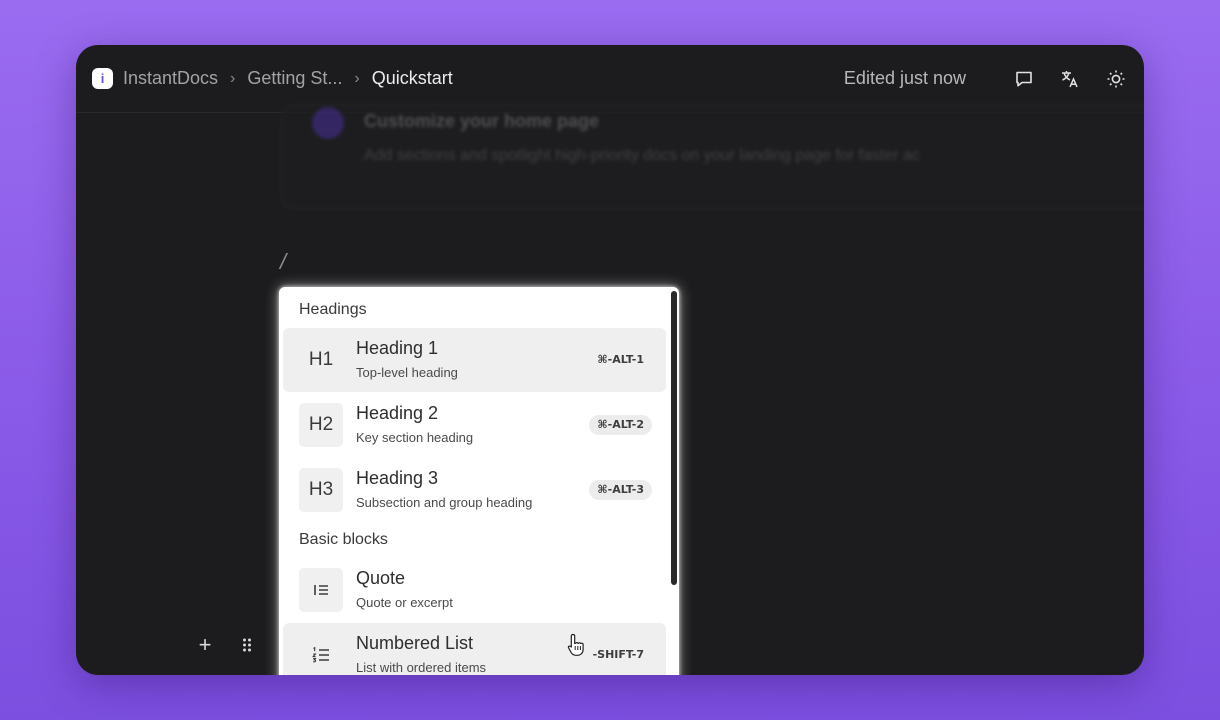 This screenshot has width=1220, height=720. I want to click on item-subtitle: List with ordered items, so click(421, 667).